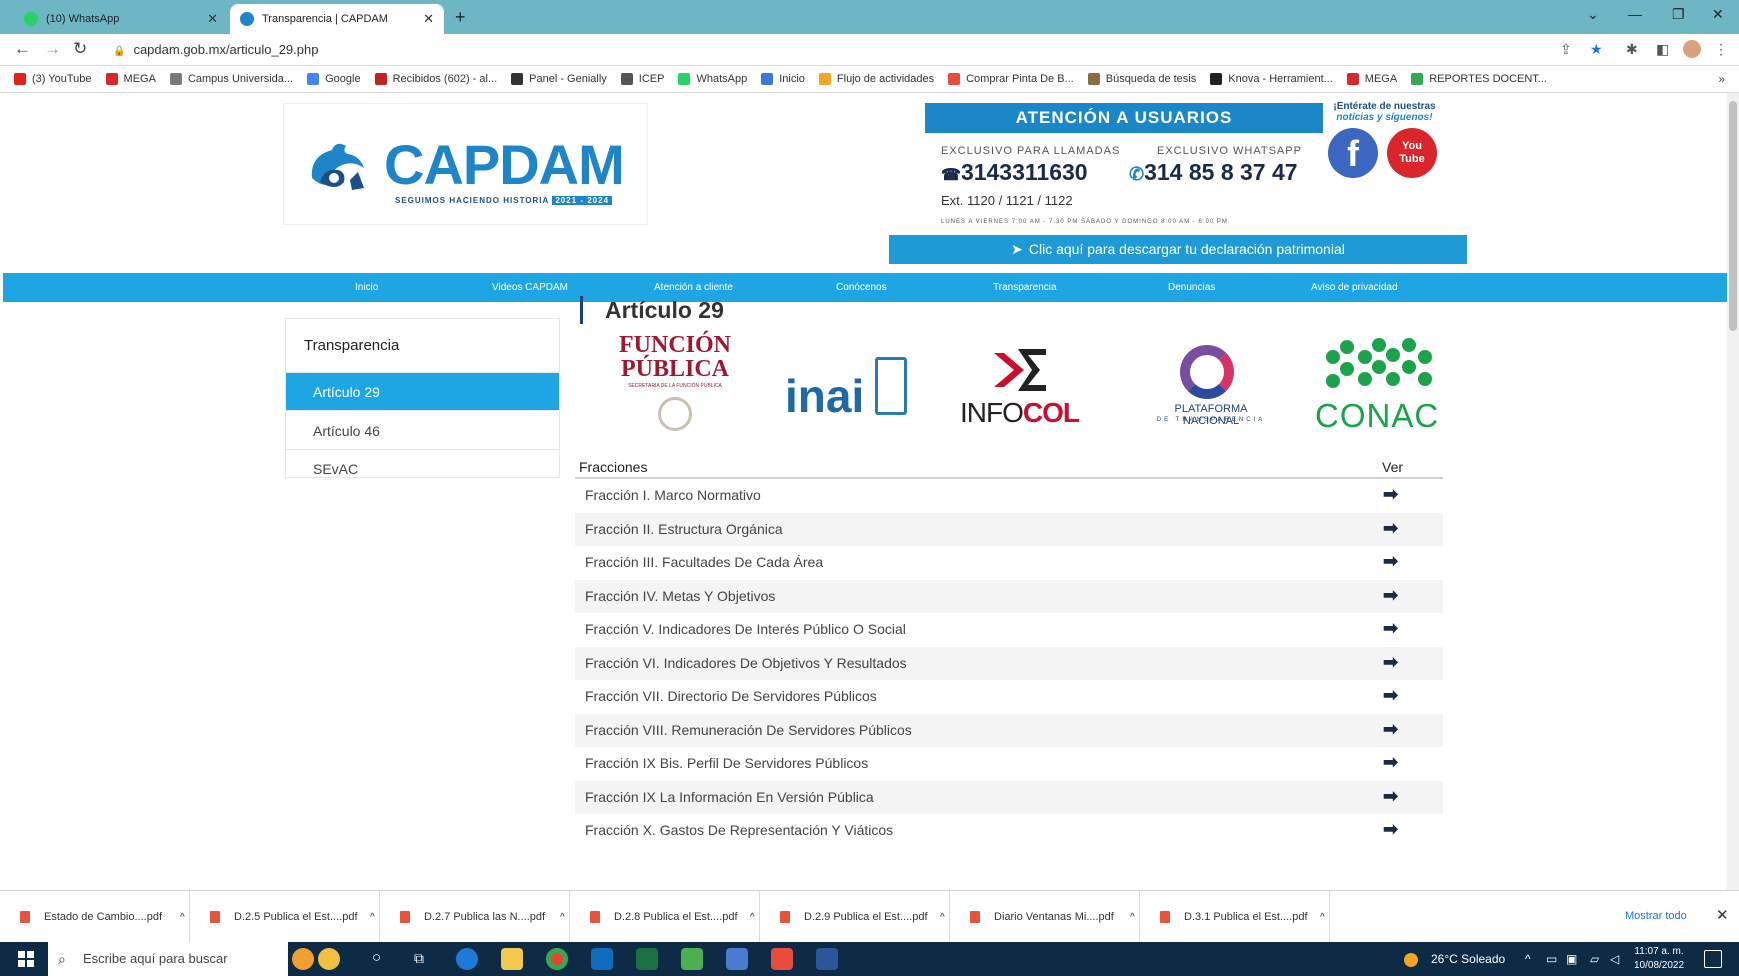  I want to click on bookmark-item: Inicio, so click(783, 79).